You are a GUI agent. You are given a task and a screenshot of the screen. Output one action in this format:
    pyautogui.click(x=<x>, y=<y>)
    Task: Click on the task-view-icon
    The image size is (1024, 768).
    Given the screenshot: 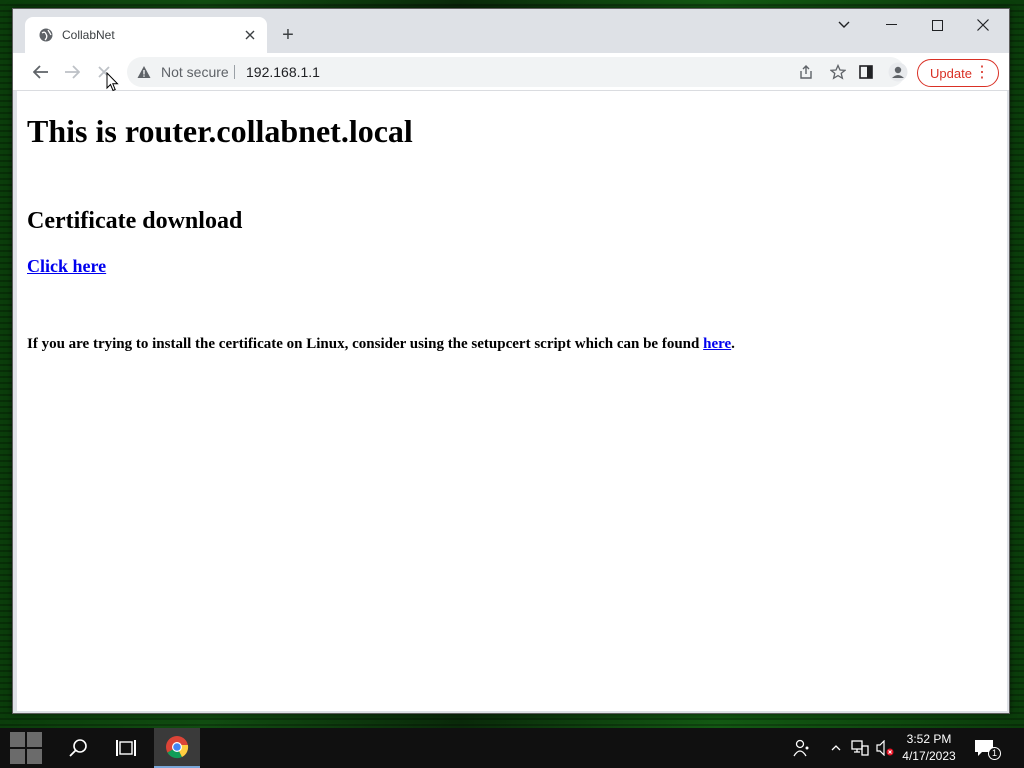 What is the action you would take?
    pyautogui.click(x=126, y=748)
    